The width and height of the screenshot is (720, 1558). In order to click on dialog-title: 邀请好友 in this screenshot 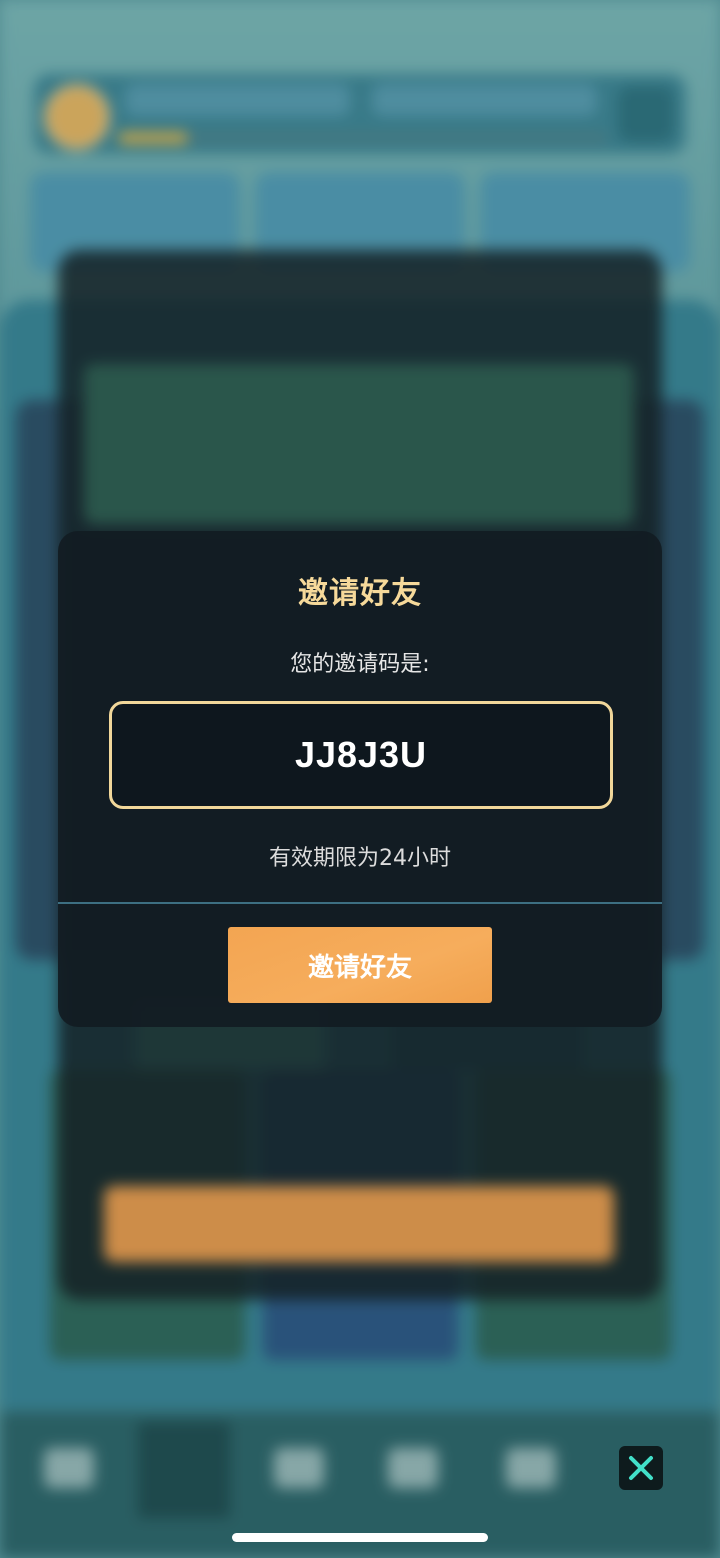, I will do `click(360, 593)`.